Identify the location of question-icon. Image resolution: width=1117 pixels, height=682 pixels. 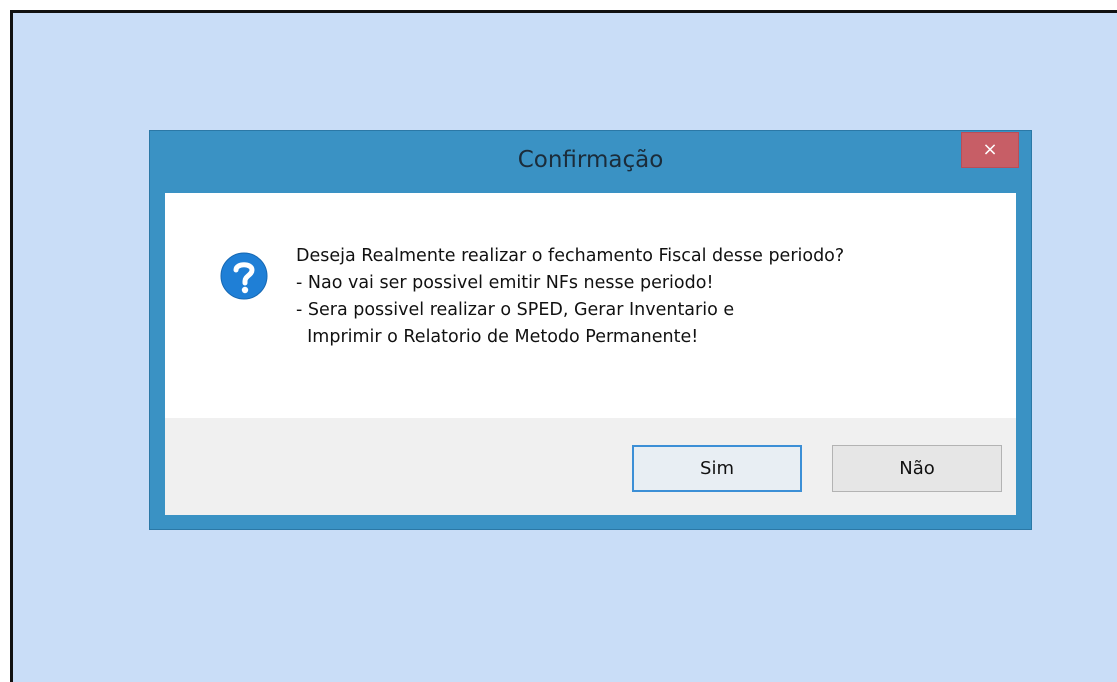
(244, 276).